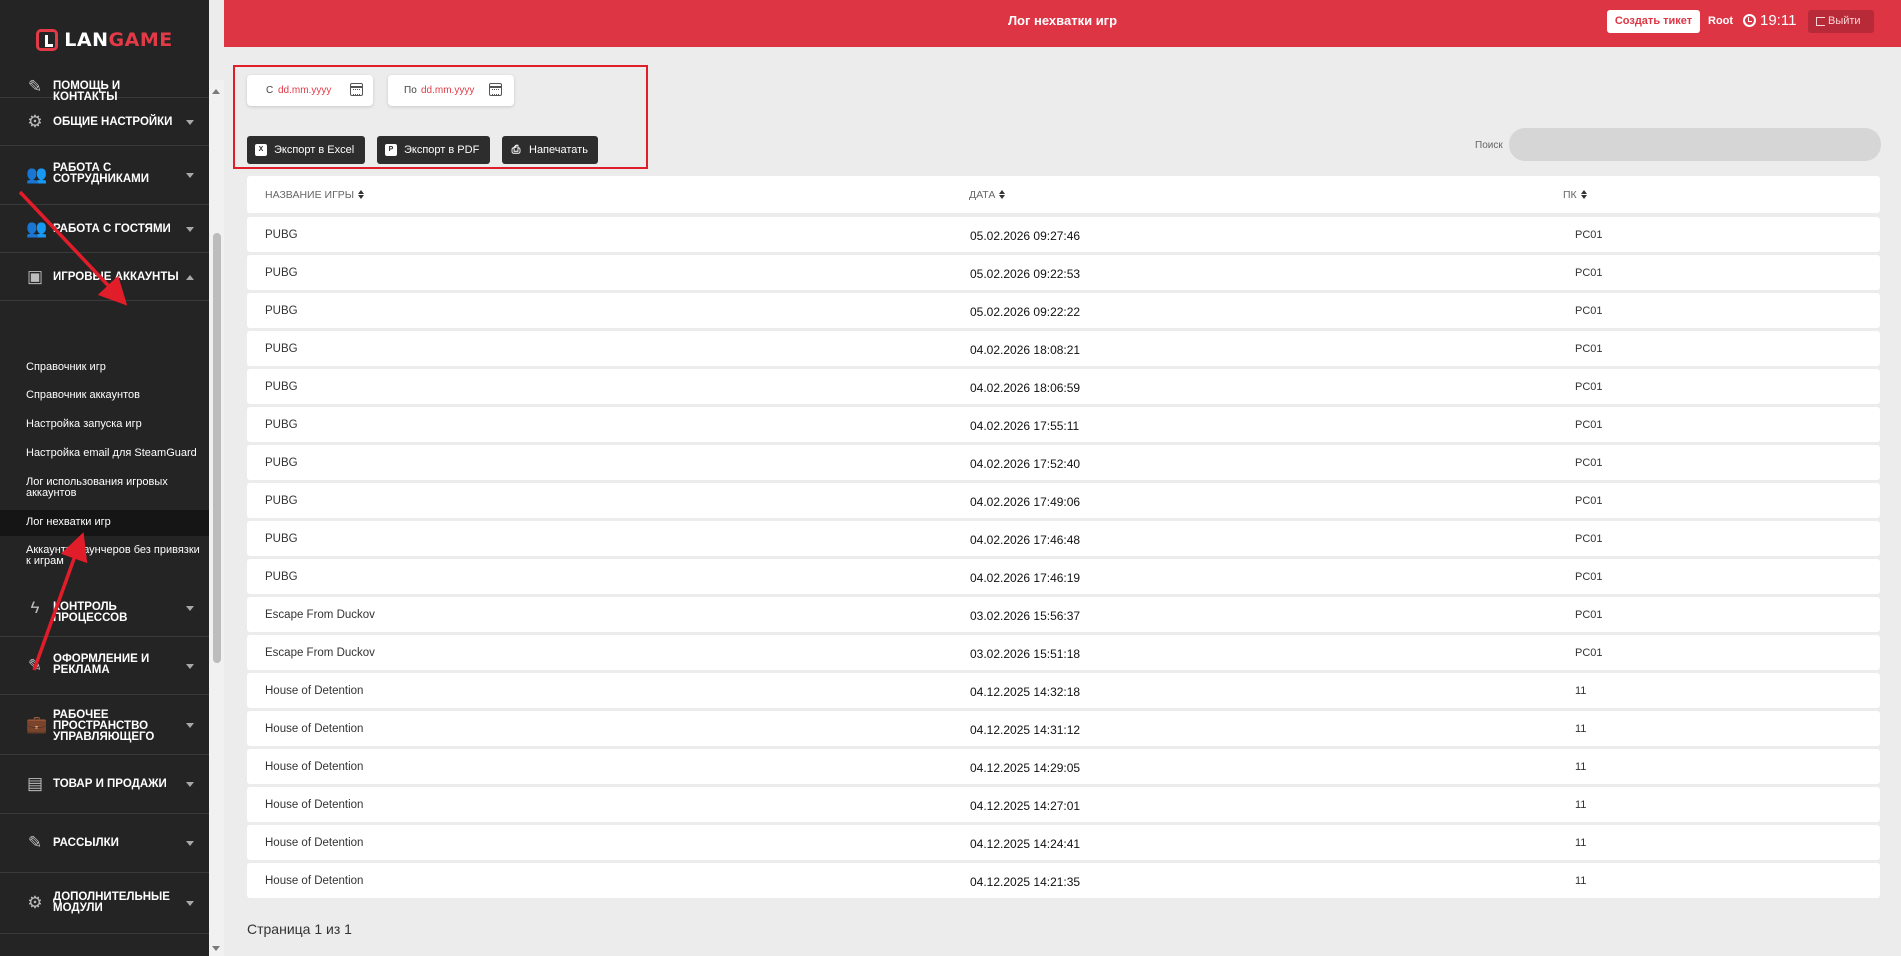 The width and height of the screenshot is (1901, 956). I want to click on scroll-down-icon, so click(216, 948).